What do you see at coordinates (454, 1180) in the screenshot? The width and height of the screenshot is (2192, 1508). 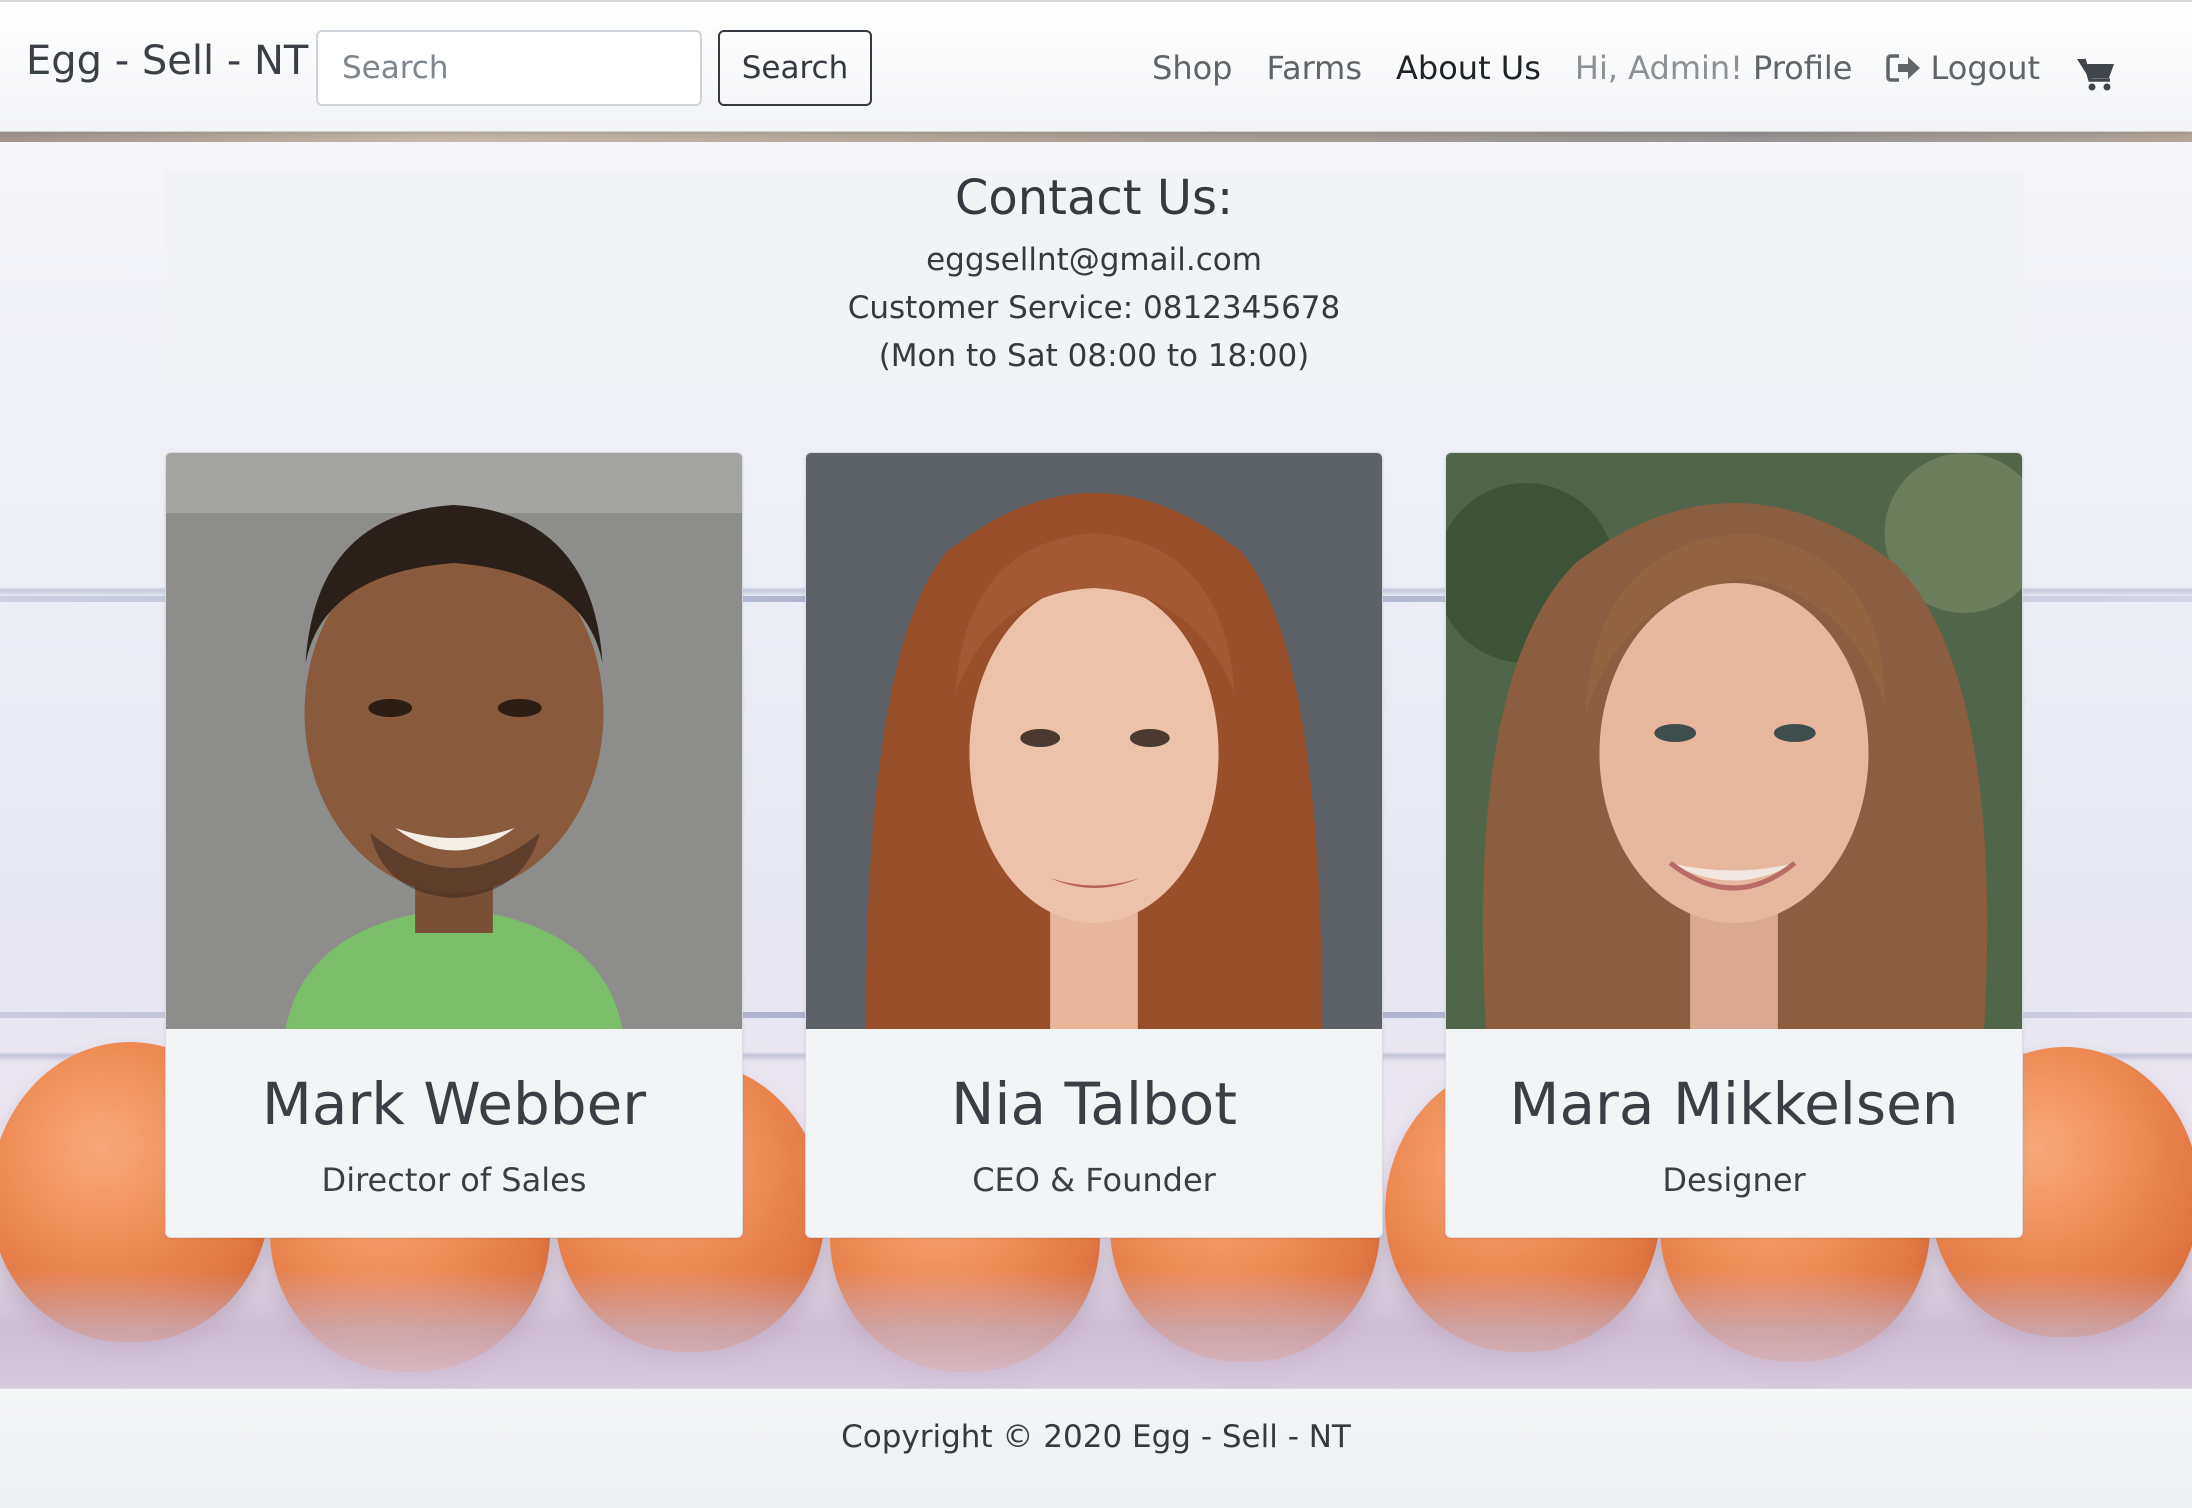 I see `team-member-role: Director of Sales` at bounding box center [454, 1180].